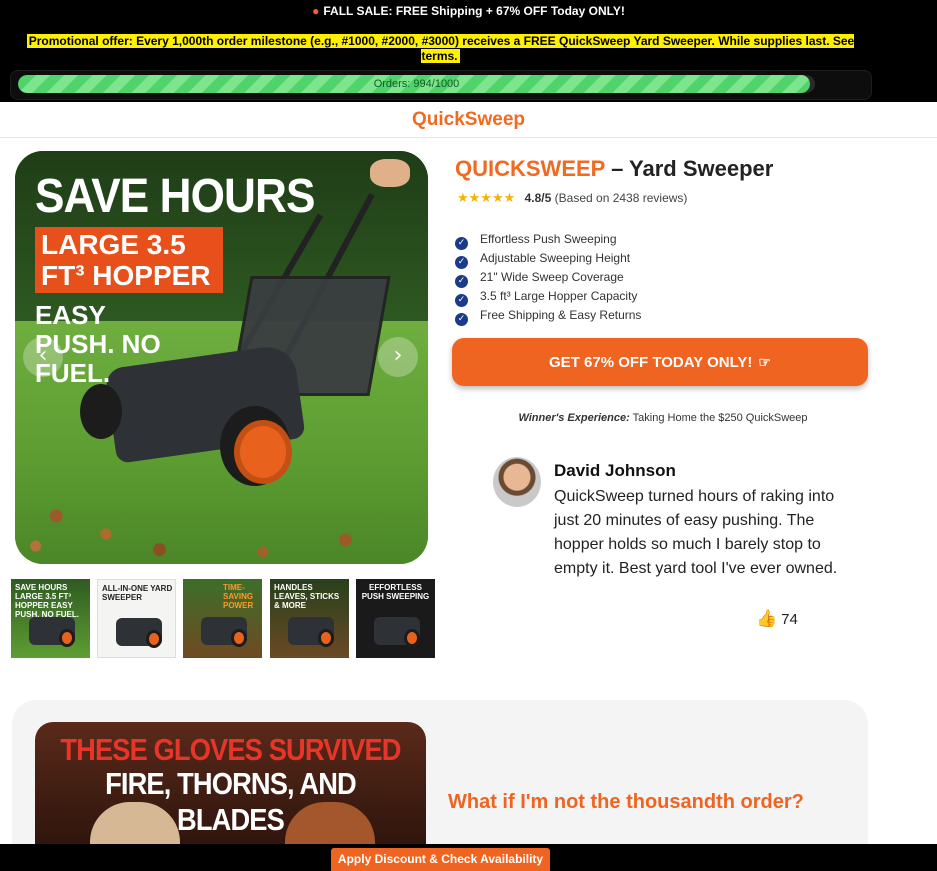 This screenshot has width=937, height=871. I want to click on thumbnail-3: TIME-SAVING POWER, so click(222, 618).